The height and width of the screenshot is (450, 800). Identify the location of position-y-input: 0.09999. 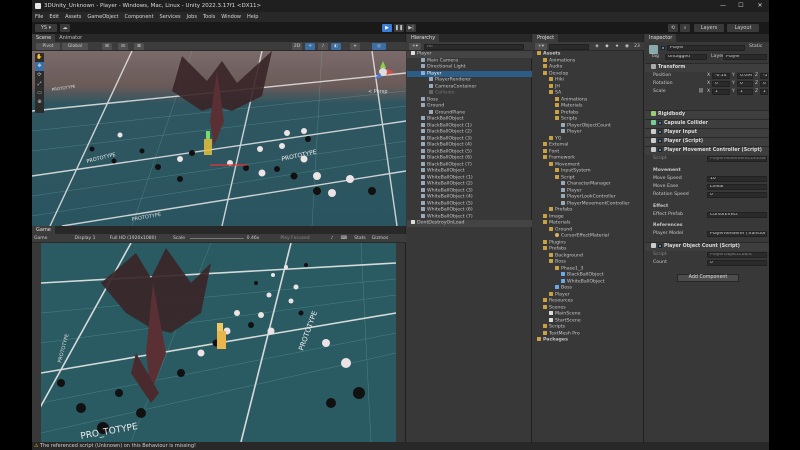
(745, 76).